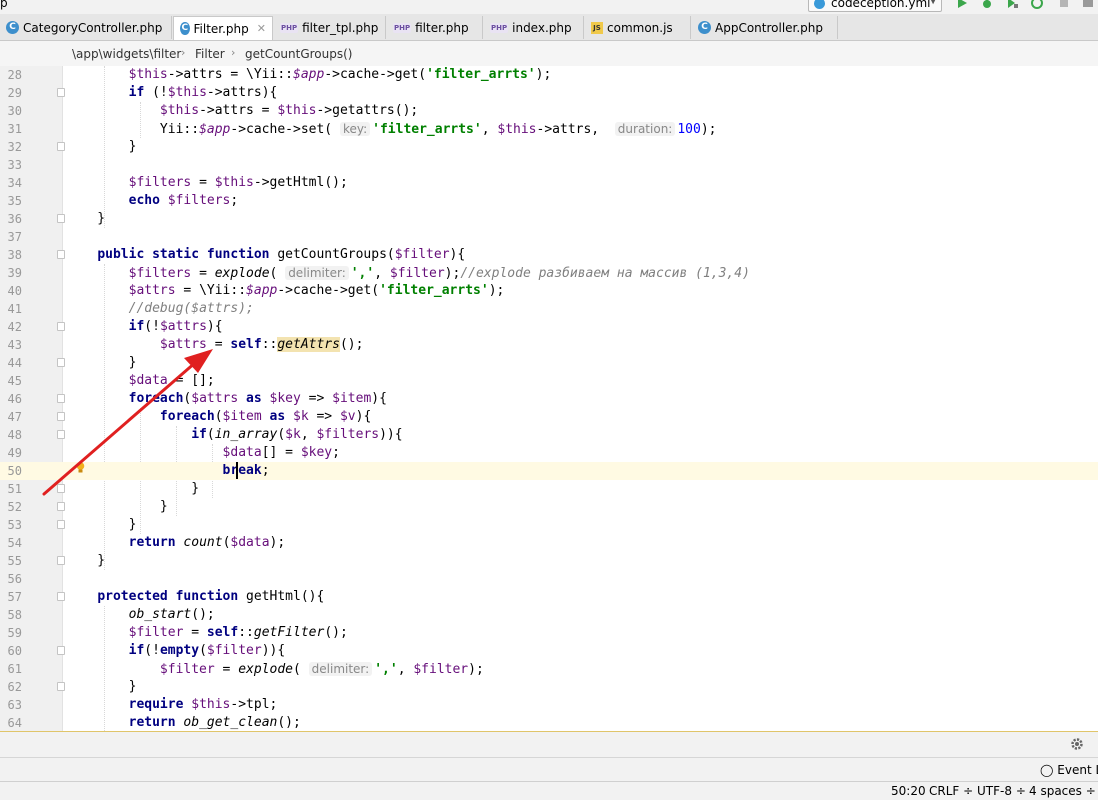  What do you see at coordinates (534, 27) in the screenshot?
I see `tab-index: PHP index.php` at bounding box center [534, 27].